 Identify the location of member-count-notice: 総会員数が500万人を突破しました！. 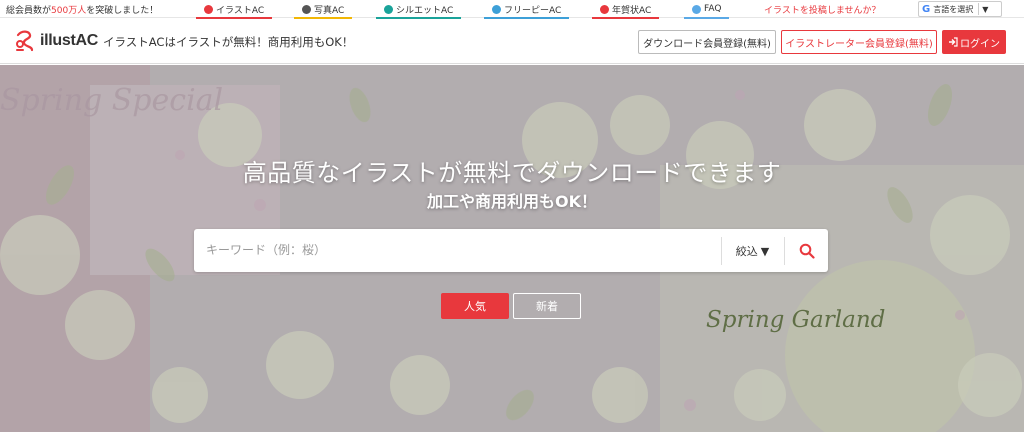
(82, 9).